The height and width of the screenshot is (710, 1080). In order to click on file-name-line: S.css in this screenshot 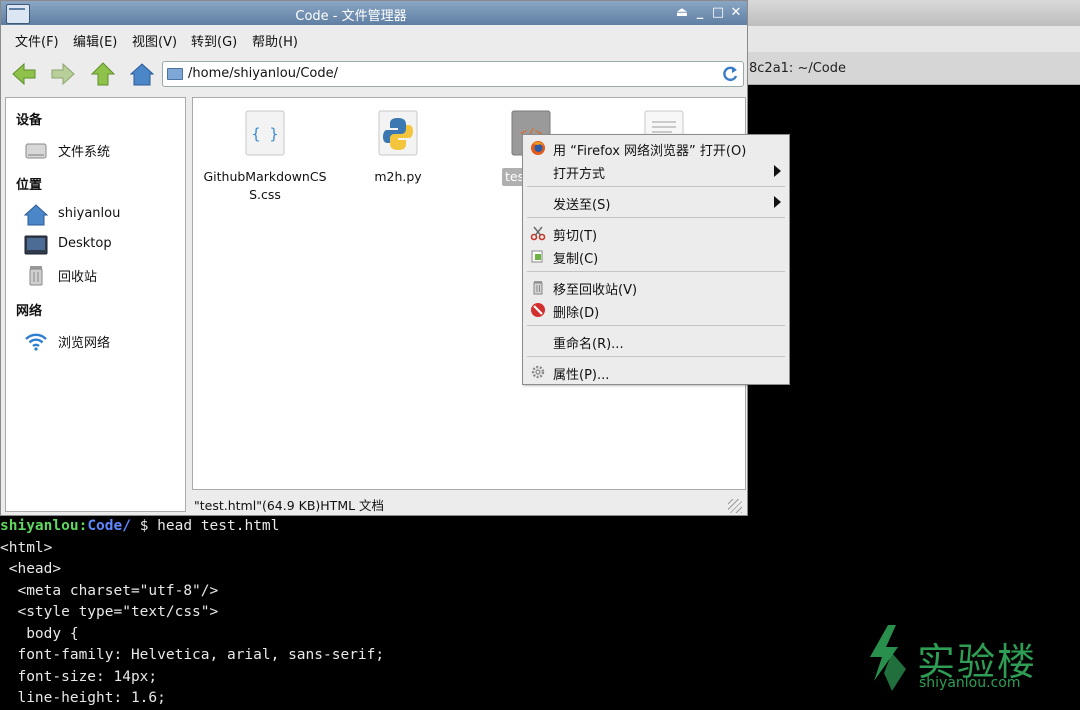, I will do `click(265, 194)`.